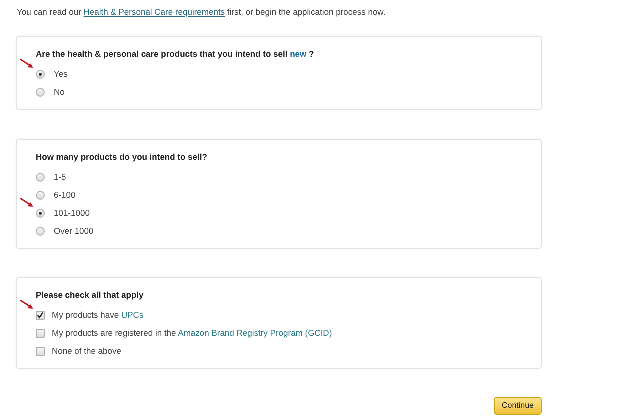  Describe the element at coordinates (122, 157) in the screenshot. I see `question-text: How many products do you intend to sell?` at that location.